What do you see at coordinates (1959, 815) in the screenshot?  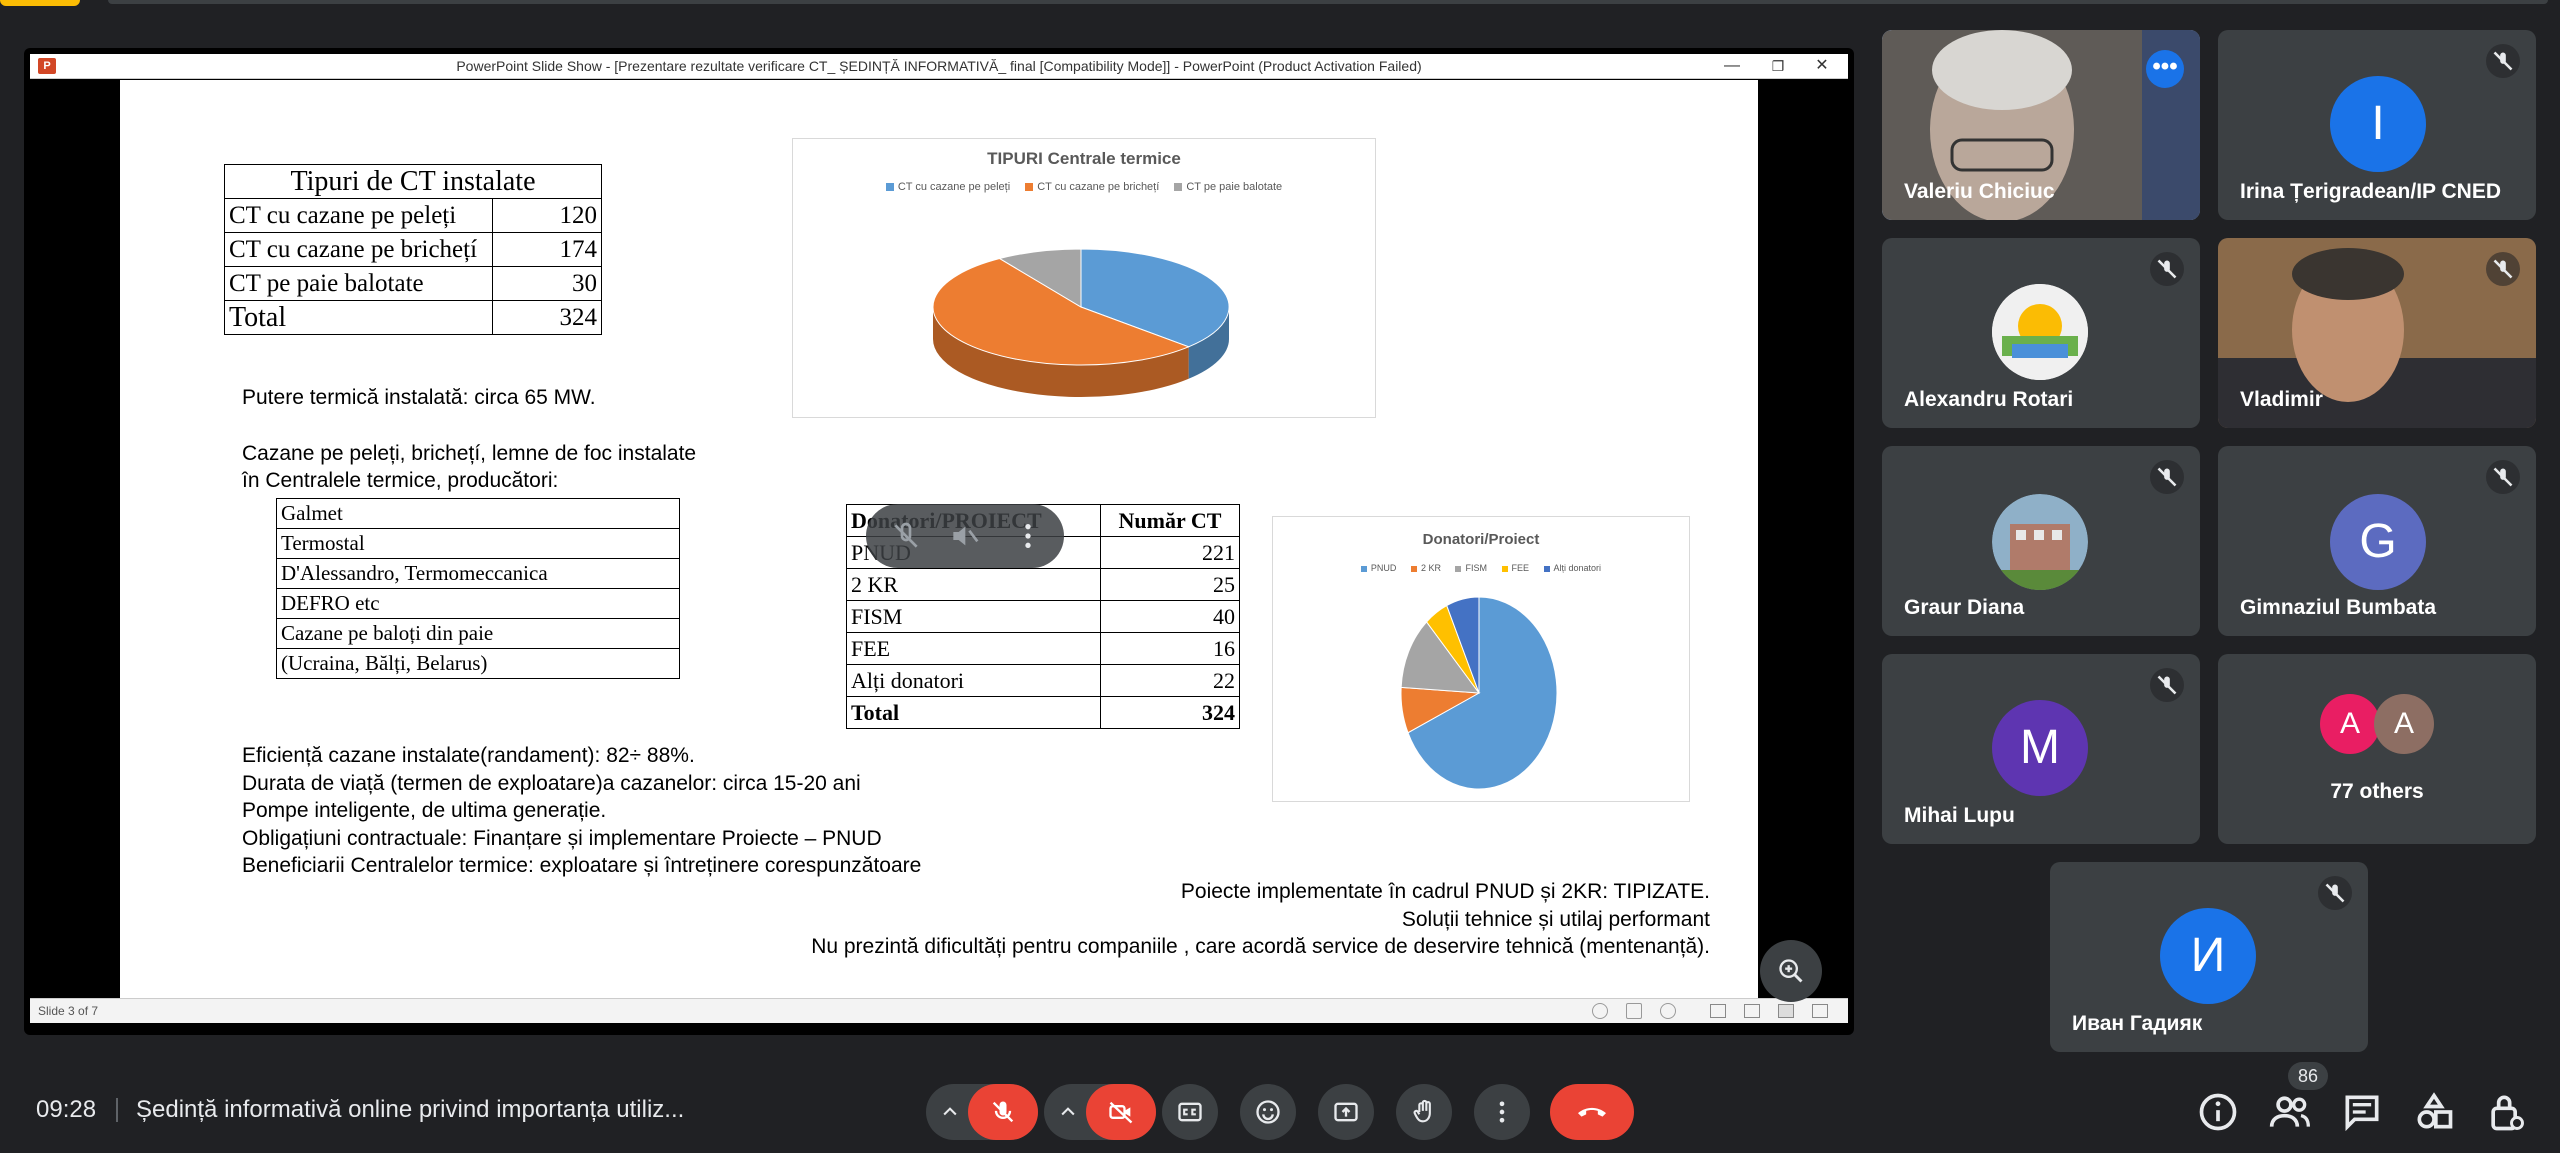 I see `participant-name: Mihai Lupu` at bounding box center [1959, 815].